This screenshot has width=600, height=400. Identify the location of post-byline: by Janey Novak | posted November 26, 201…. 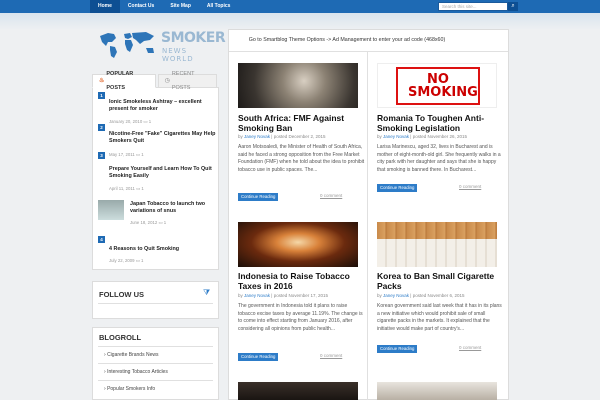
(422, 136).